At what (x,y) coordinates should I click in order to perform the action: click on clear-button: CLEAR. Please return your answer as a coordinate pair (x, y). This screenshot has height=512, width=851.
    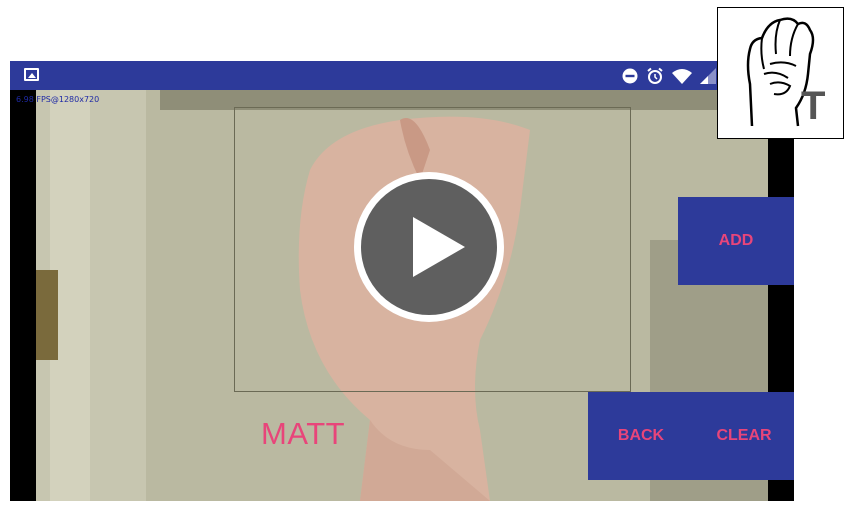
    Looking at the image, I should click on (744, 436).